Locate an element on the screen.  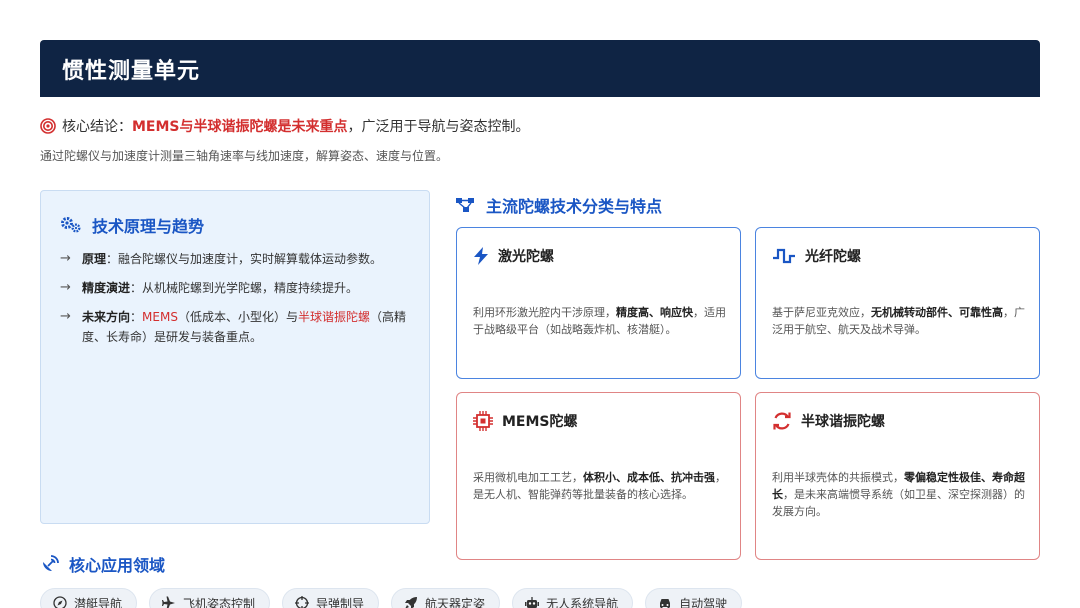
tag-spacecraft: 航天器定姿 is located at coordinates (446, 598).